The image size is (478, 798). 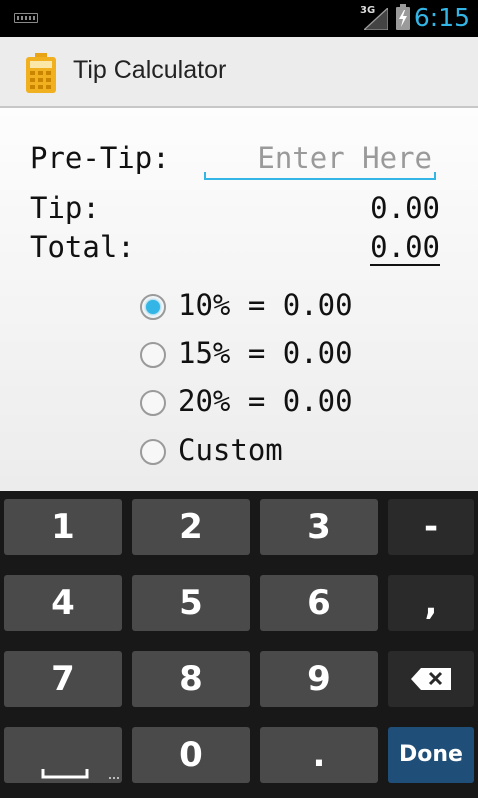 I want to click on input-underline-left, so click(x=205, y=176).